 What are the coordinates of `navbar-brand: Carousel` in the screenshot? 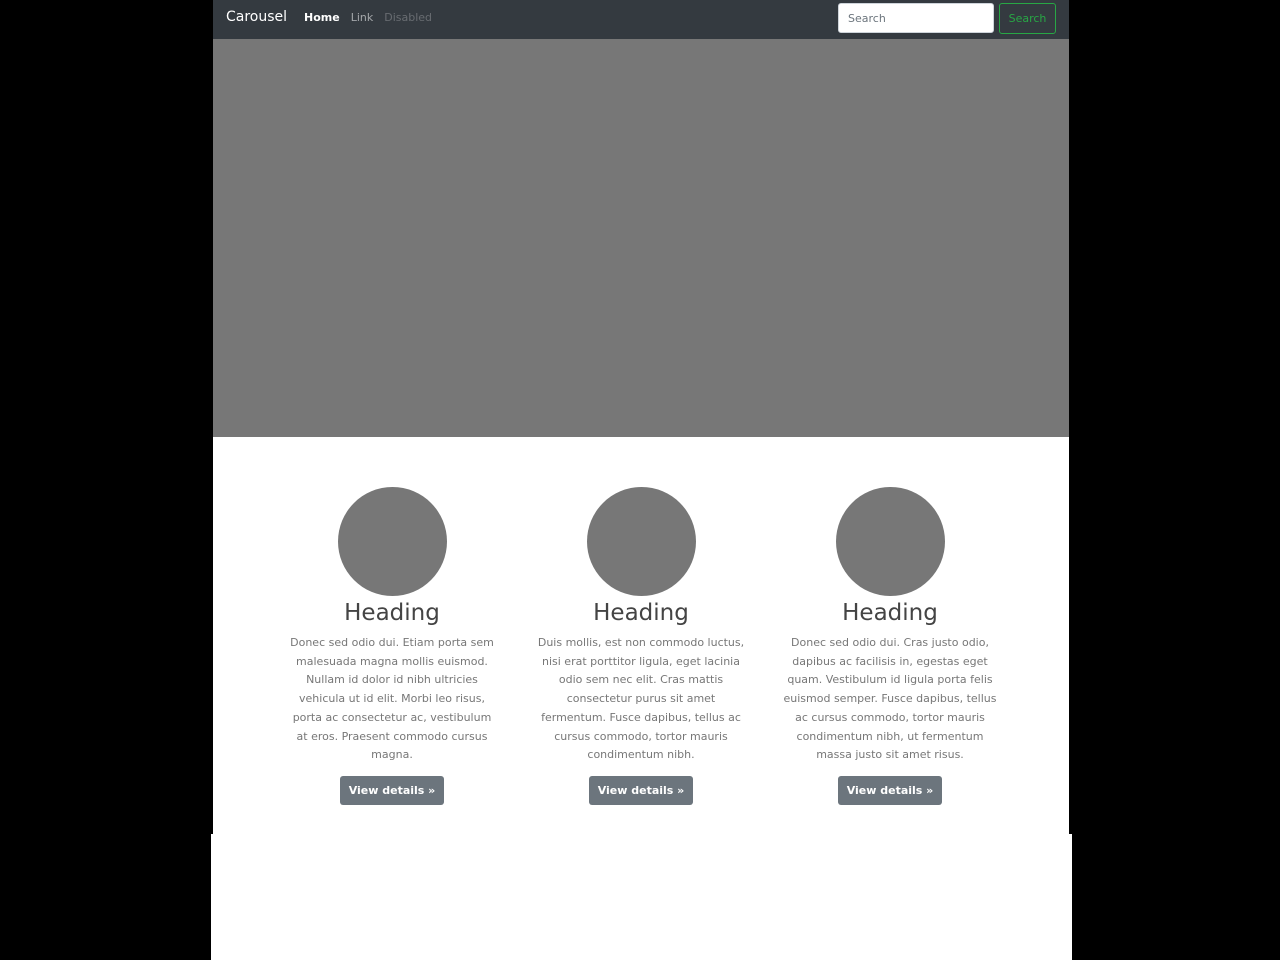 It's located at (256, 17).